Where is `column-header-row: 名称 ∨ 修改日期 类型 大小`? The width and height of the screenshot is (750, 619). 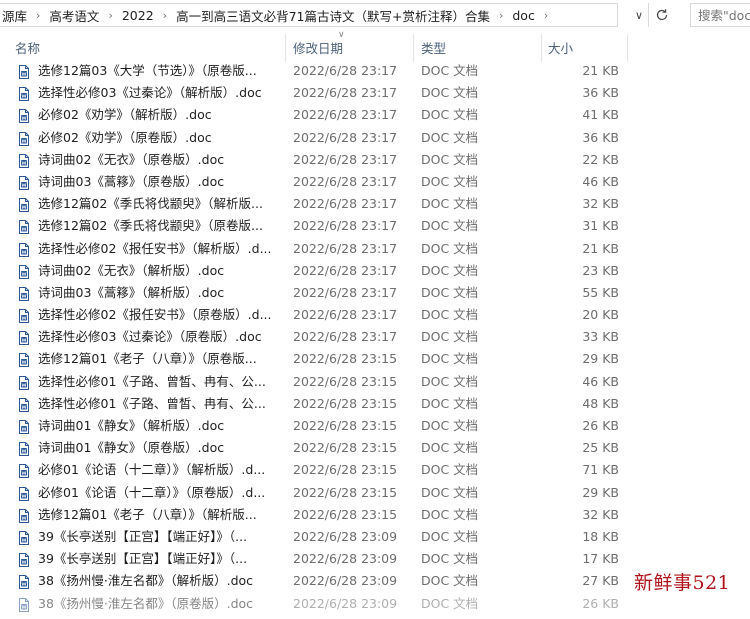 column-header-row: 名称 ∨ 修改日期 类型 大小 is located at coordinates (375, 46).